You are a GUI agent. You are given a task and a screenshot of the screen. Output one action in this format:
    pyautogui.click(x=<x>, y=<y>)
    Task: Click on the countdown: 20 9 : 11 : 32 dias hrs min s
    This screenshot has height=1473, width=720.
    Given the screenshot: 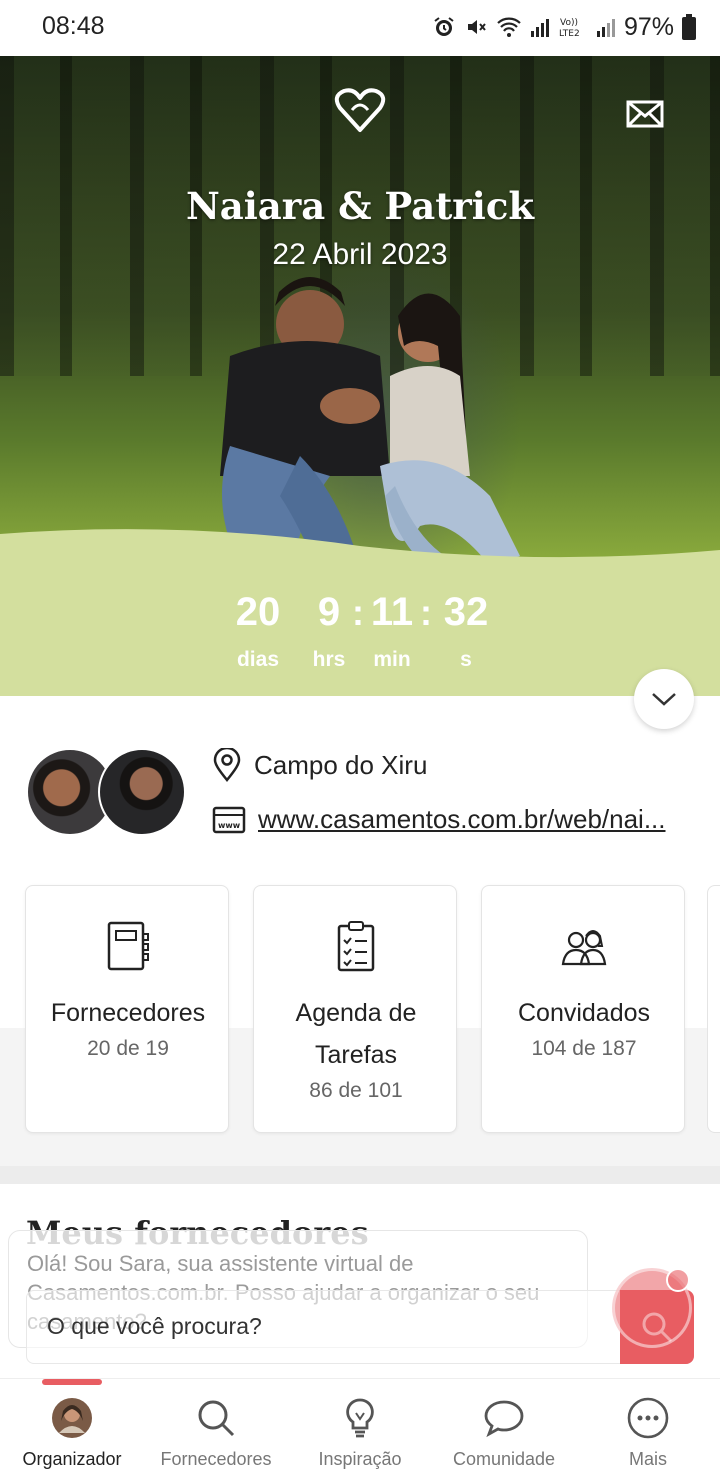 What is the action you would take?
    pyautogui.click(x=360, y=635)
    